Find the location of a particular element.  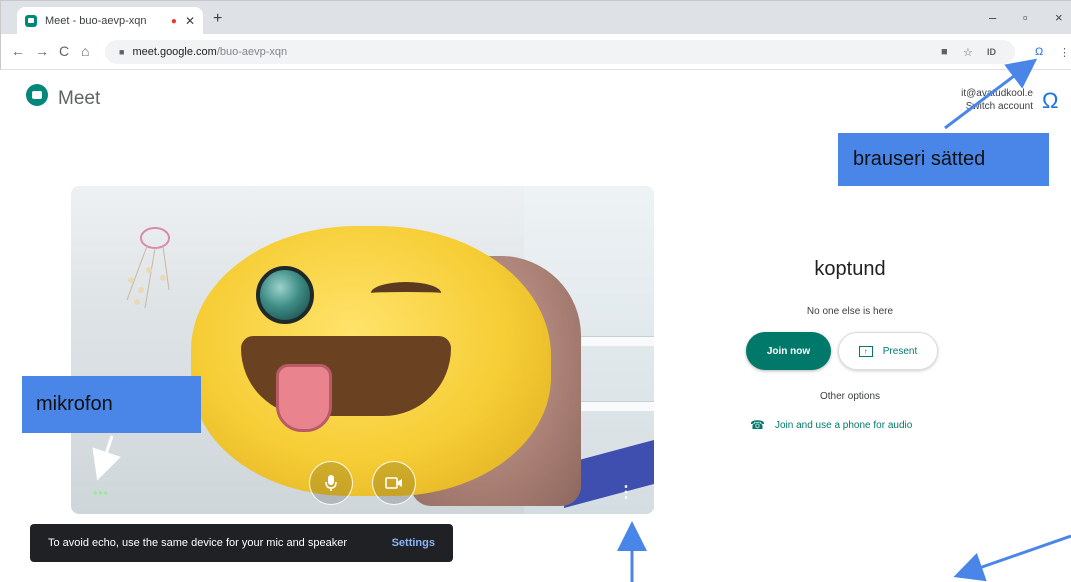

back-button: ← is located at coordinates (18, 51).